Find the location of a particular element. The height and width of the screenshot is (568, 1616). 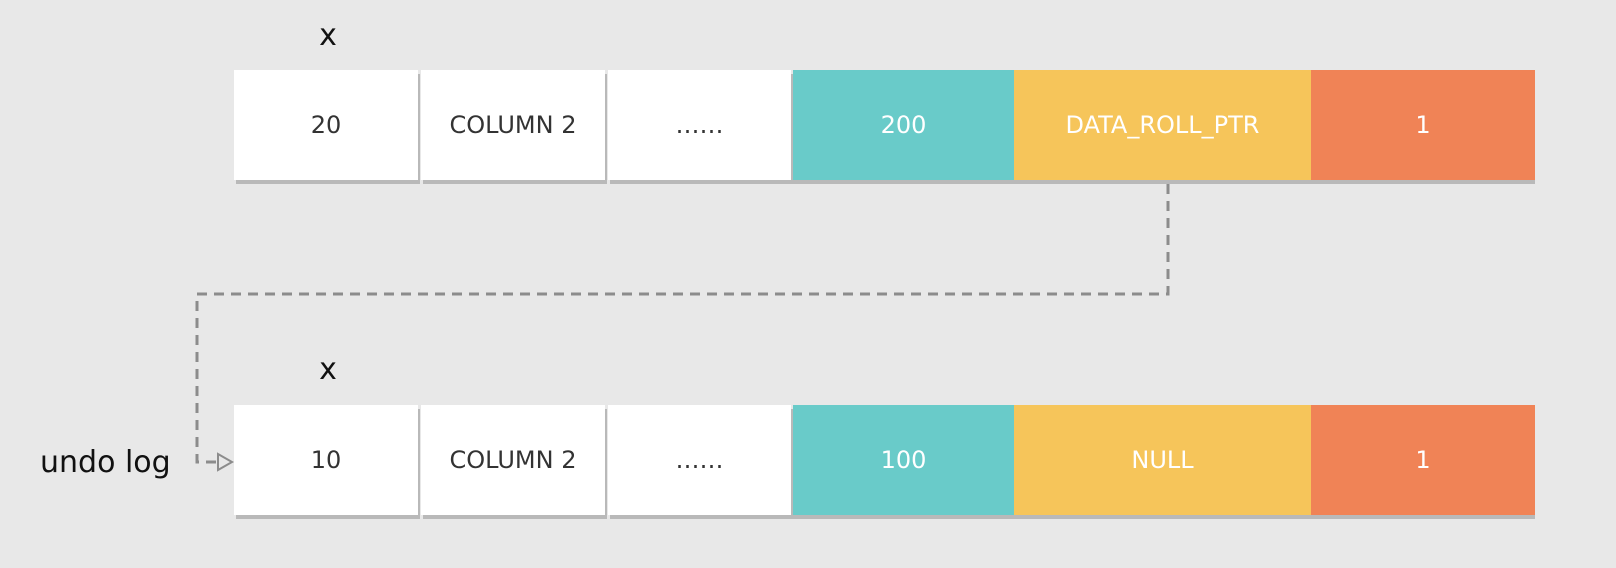

cell-row-id: 10 is located at coordinates (326, 460).